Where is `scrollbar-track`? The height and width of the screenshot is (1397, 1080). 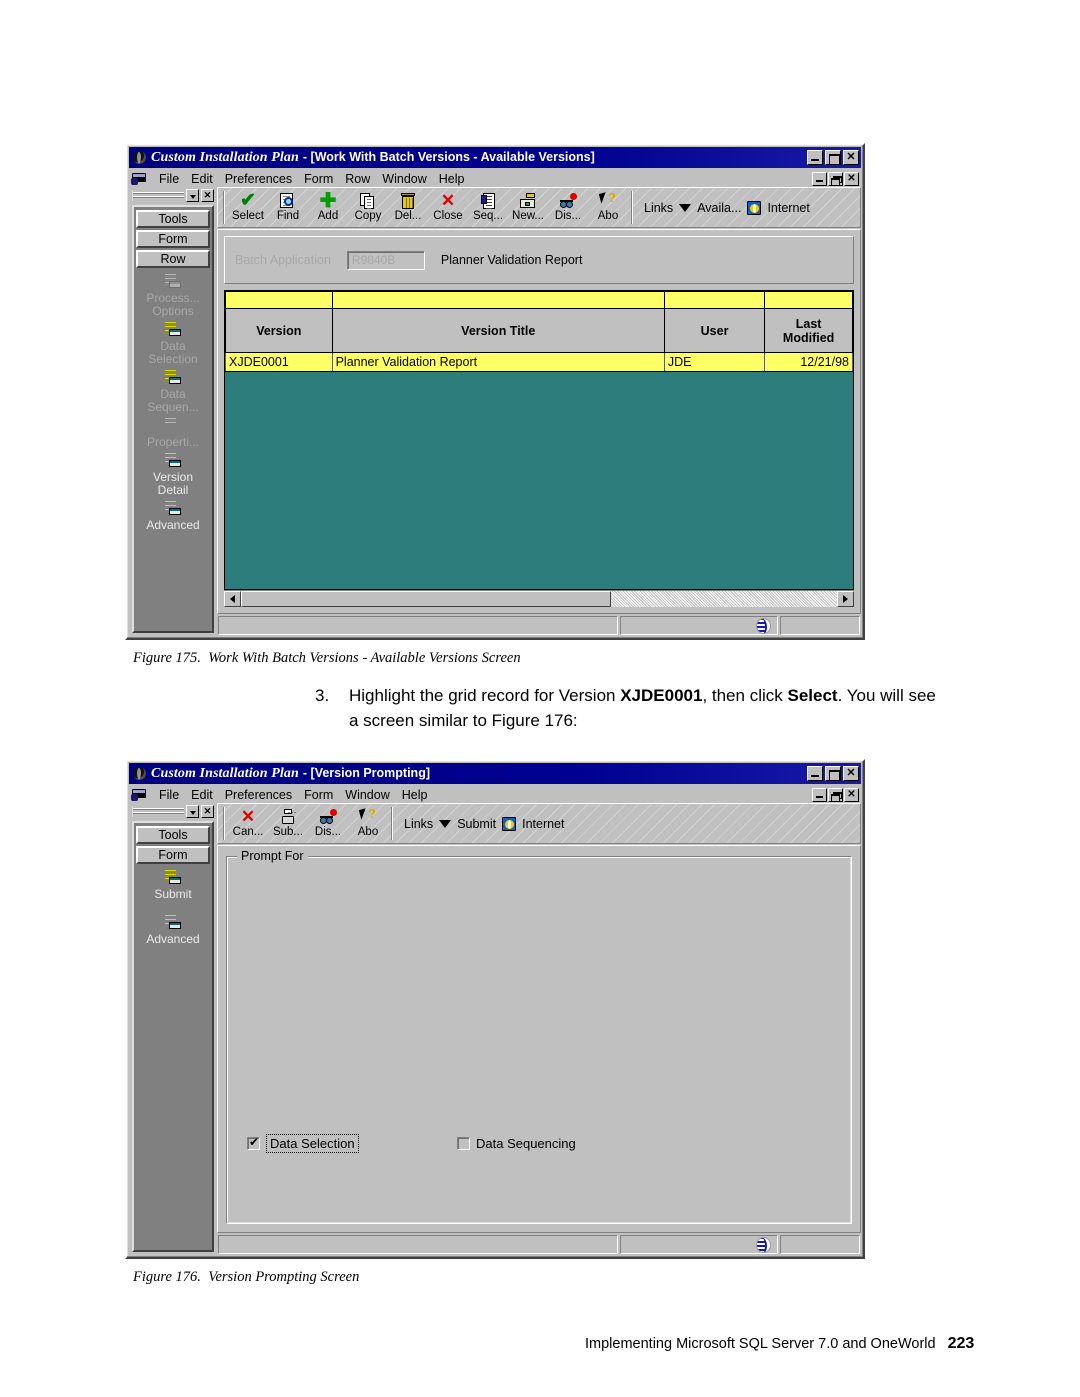
scrollbar-track is located at coordinates (539, 599).